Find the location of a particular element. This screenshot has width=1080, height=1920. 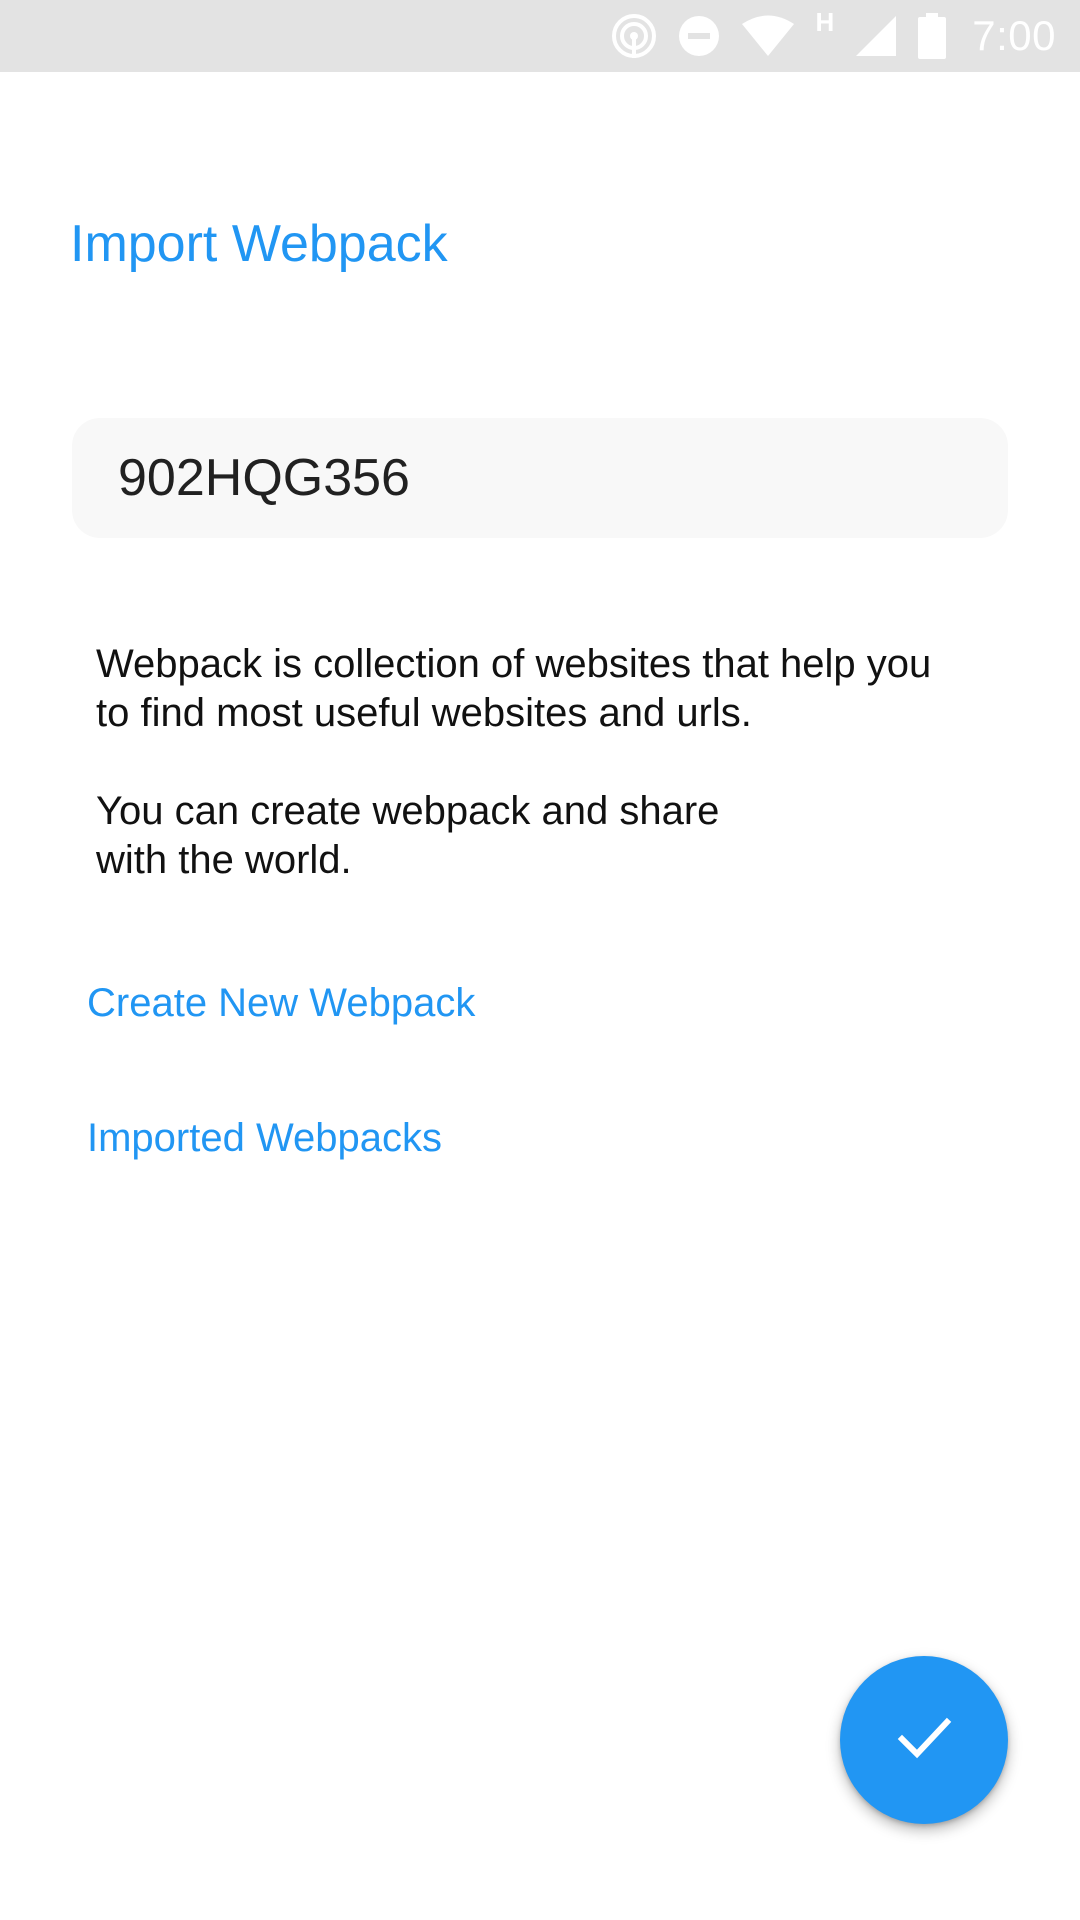

cell-signal-icon is located at coordinates (876, 36).